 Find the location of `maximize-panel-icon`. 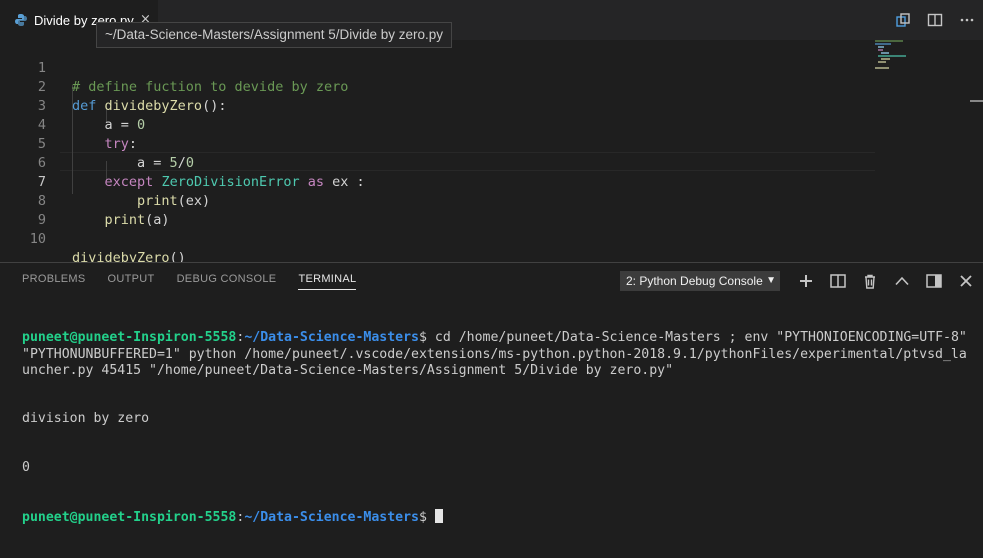

maximize-panel-icon is located at coordinates (902, 281).